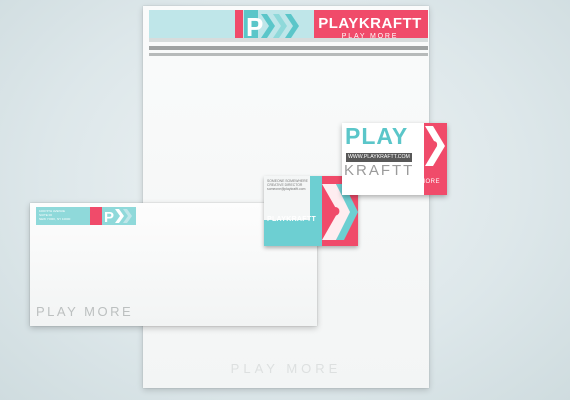  Describe the element at coordinates (420, 182) in the screenshot. I see `card-tagline: PLAY MORE` at that location.